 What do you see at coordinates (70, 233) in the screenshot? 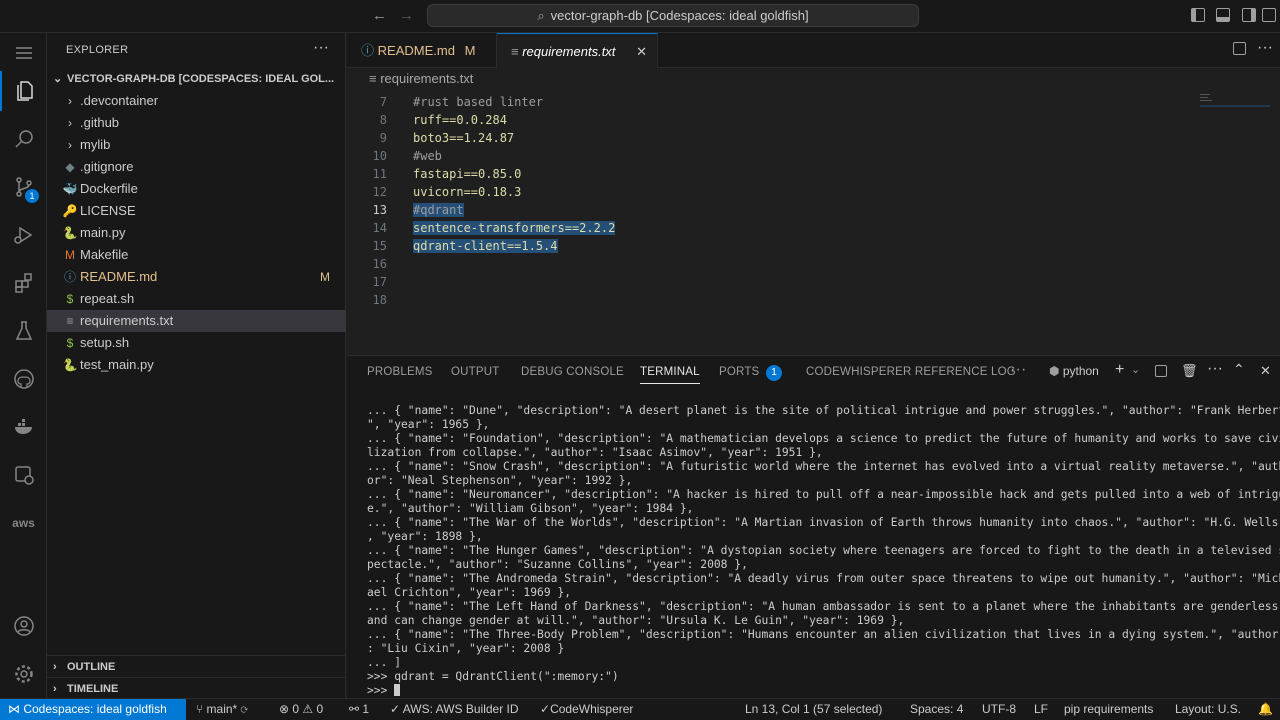
I see `file-type-icon: 🐍` at bounding box center [70, 233].